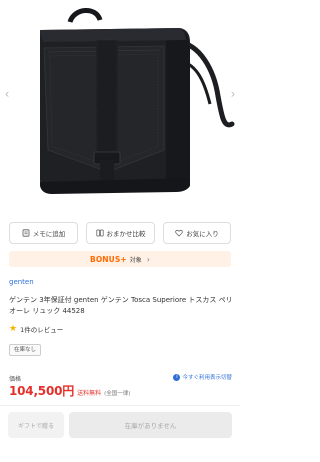  I want to click on memo-icon, so click(26, 233).